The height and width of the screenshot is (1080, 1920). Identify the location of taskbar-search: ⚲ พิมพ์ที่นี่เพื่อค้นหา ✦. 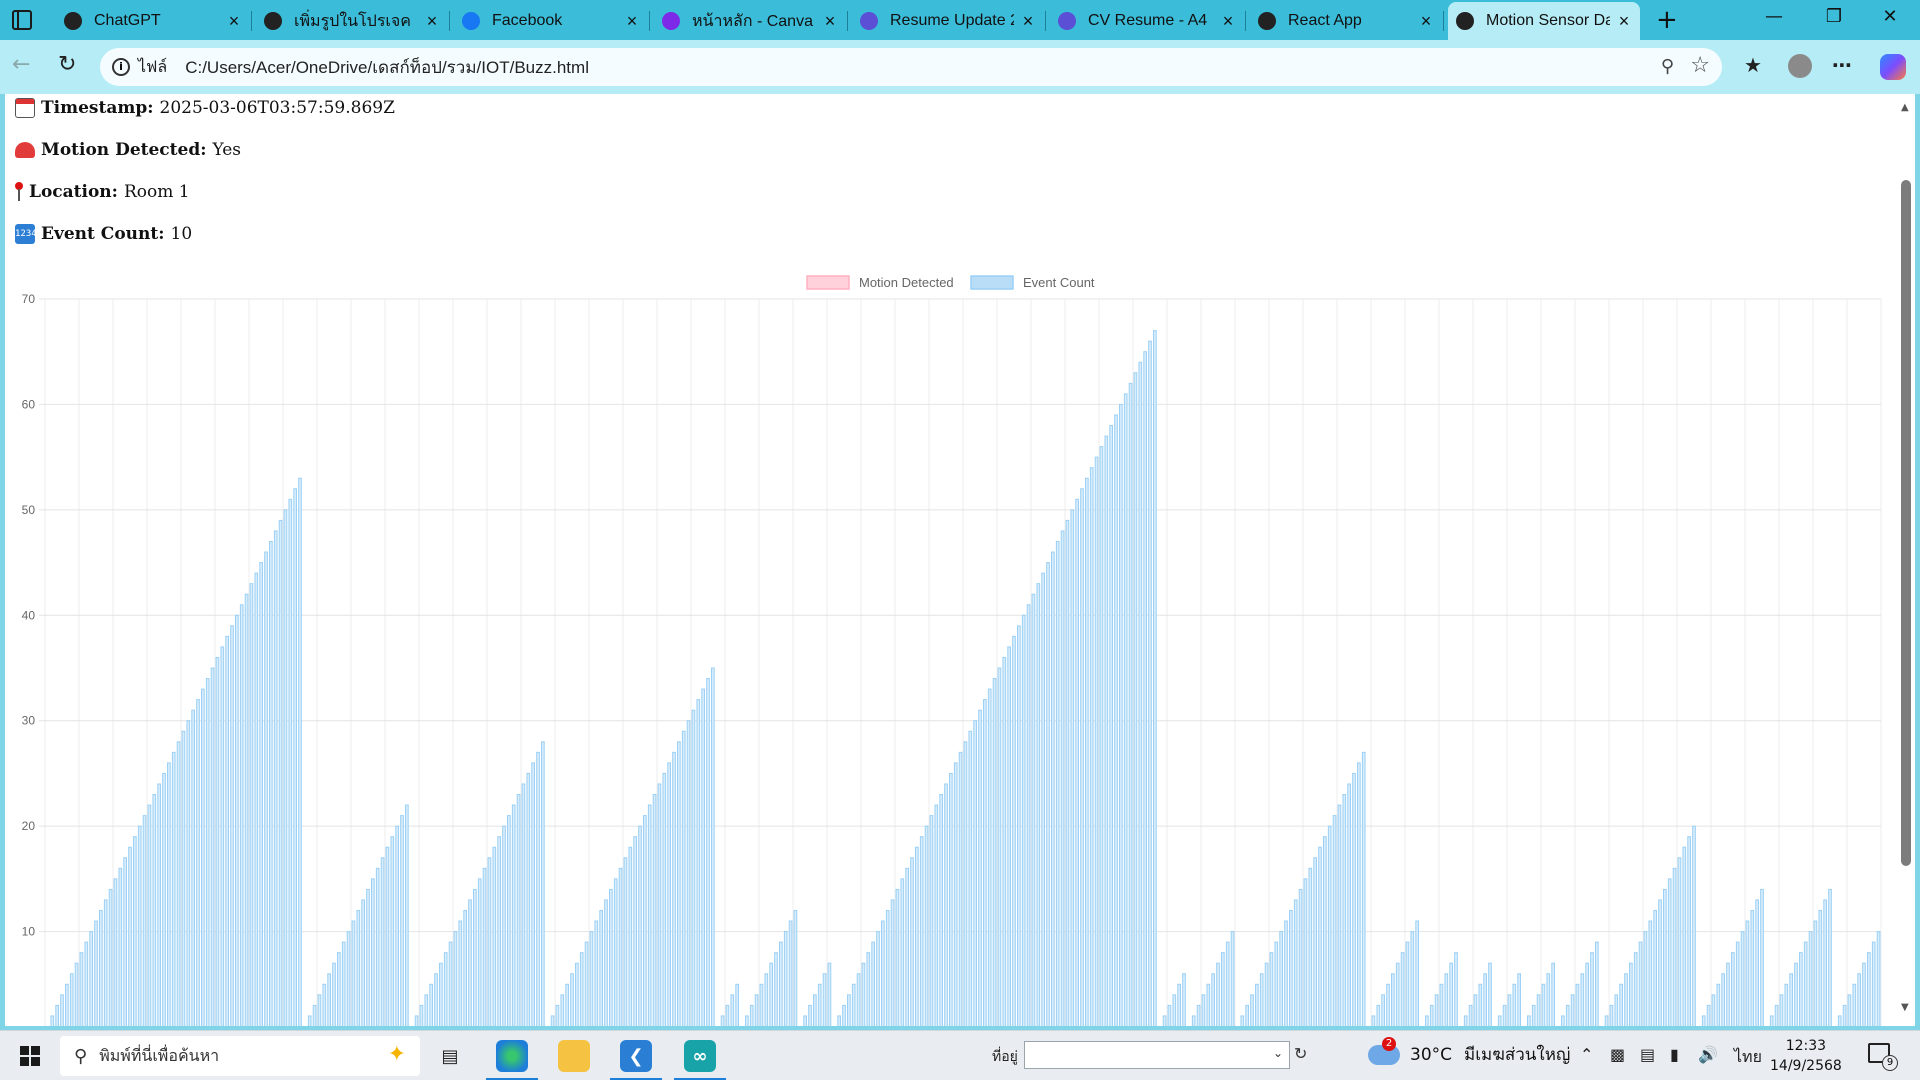
(240, 1056).